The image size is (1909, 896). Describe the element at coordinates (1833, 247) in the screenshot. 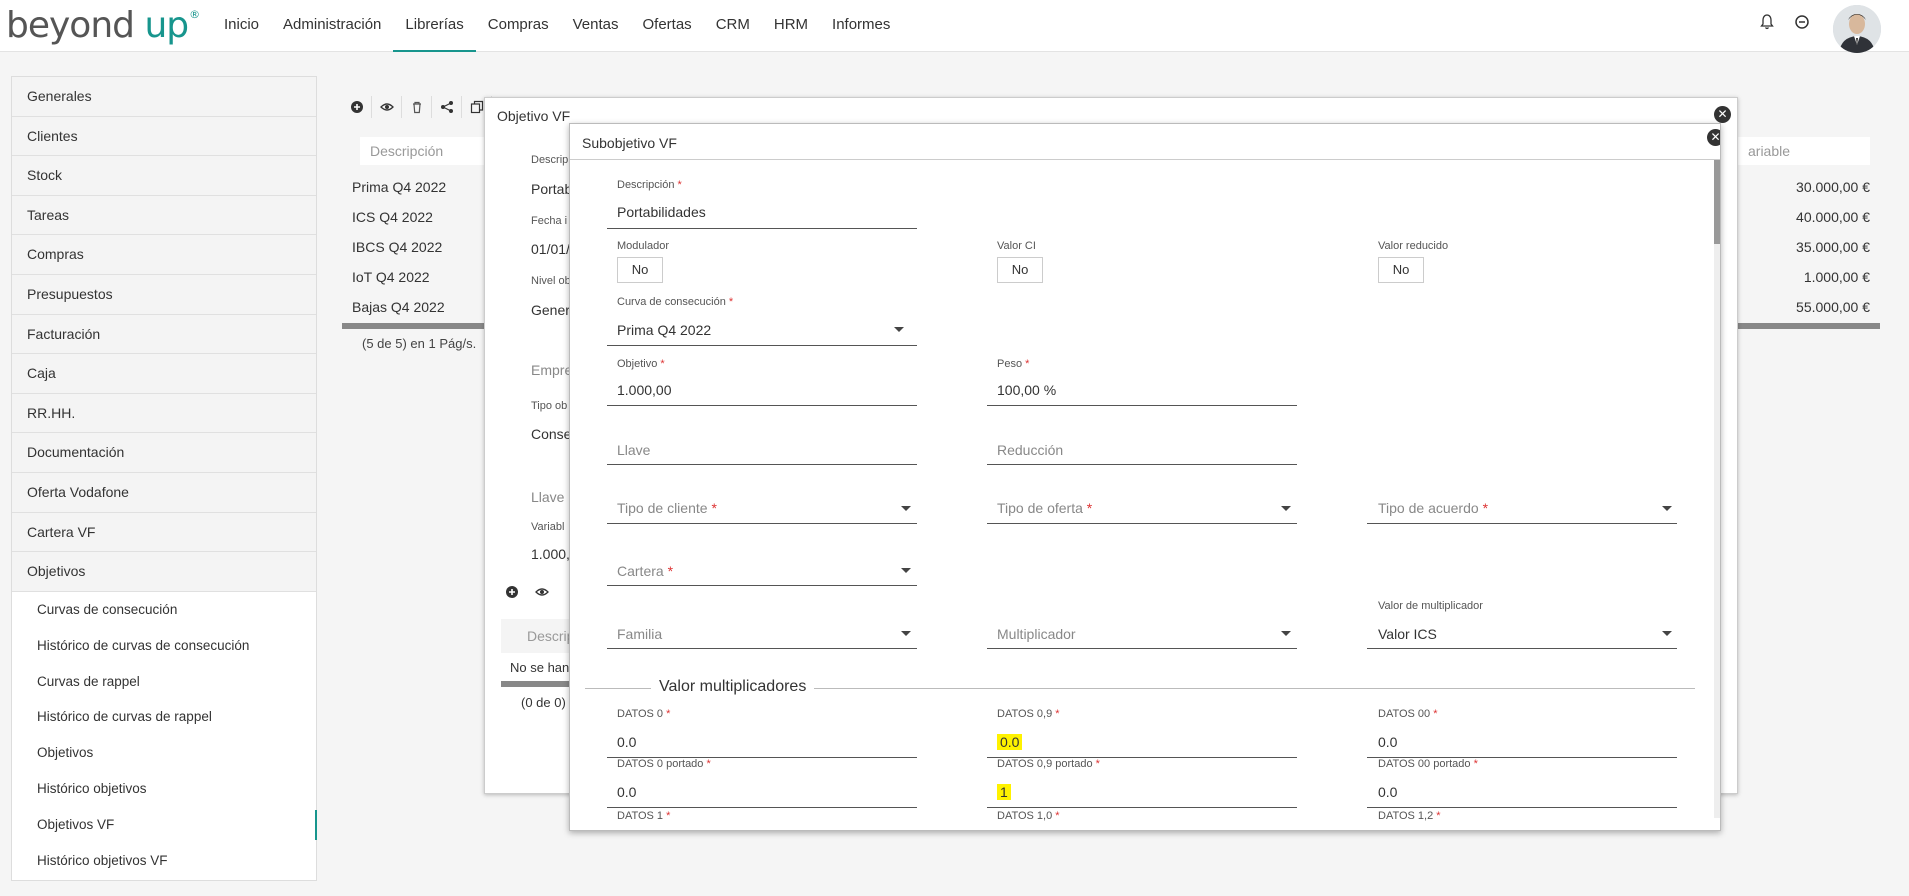

I see `row-value: 35.000,00 €` at that location.